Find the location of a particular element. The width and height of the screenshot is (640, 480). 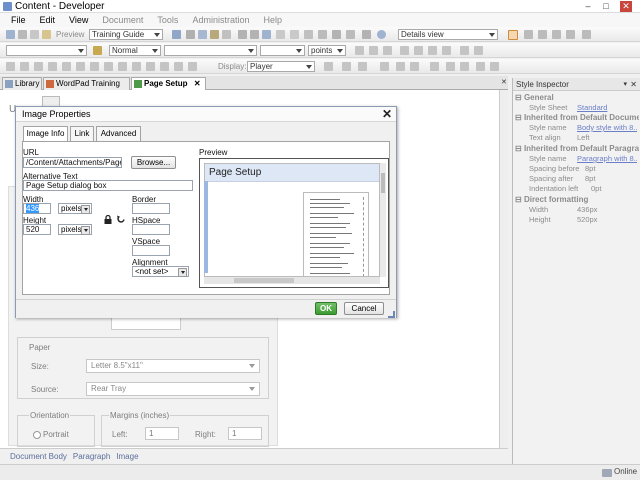

path-image: Image is located at coordinates (127, 456).